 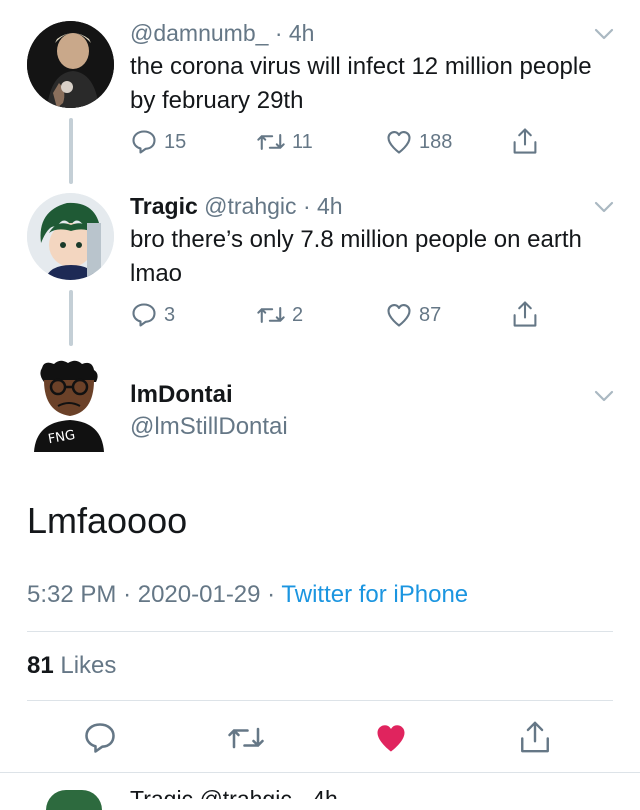 I want to click on avatar-tragic, so click(x=70, y=236).